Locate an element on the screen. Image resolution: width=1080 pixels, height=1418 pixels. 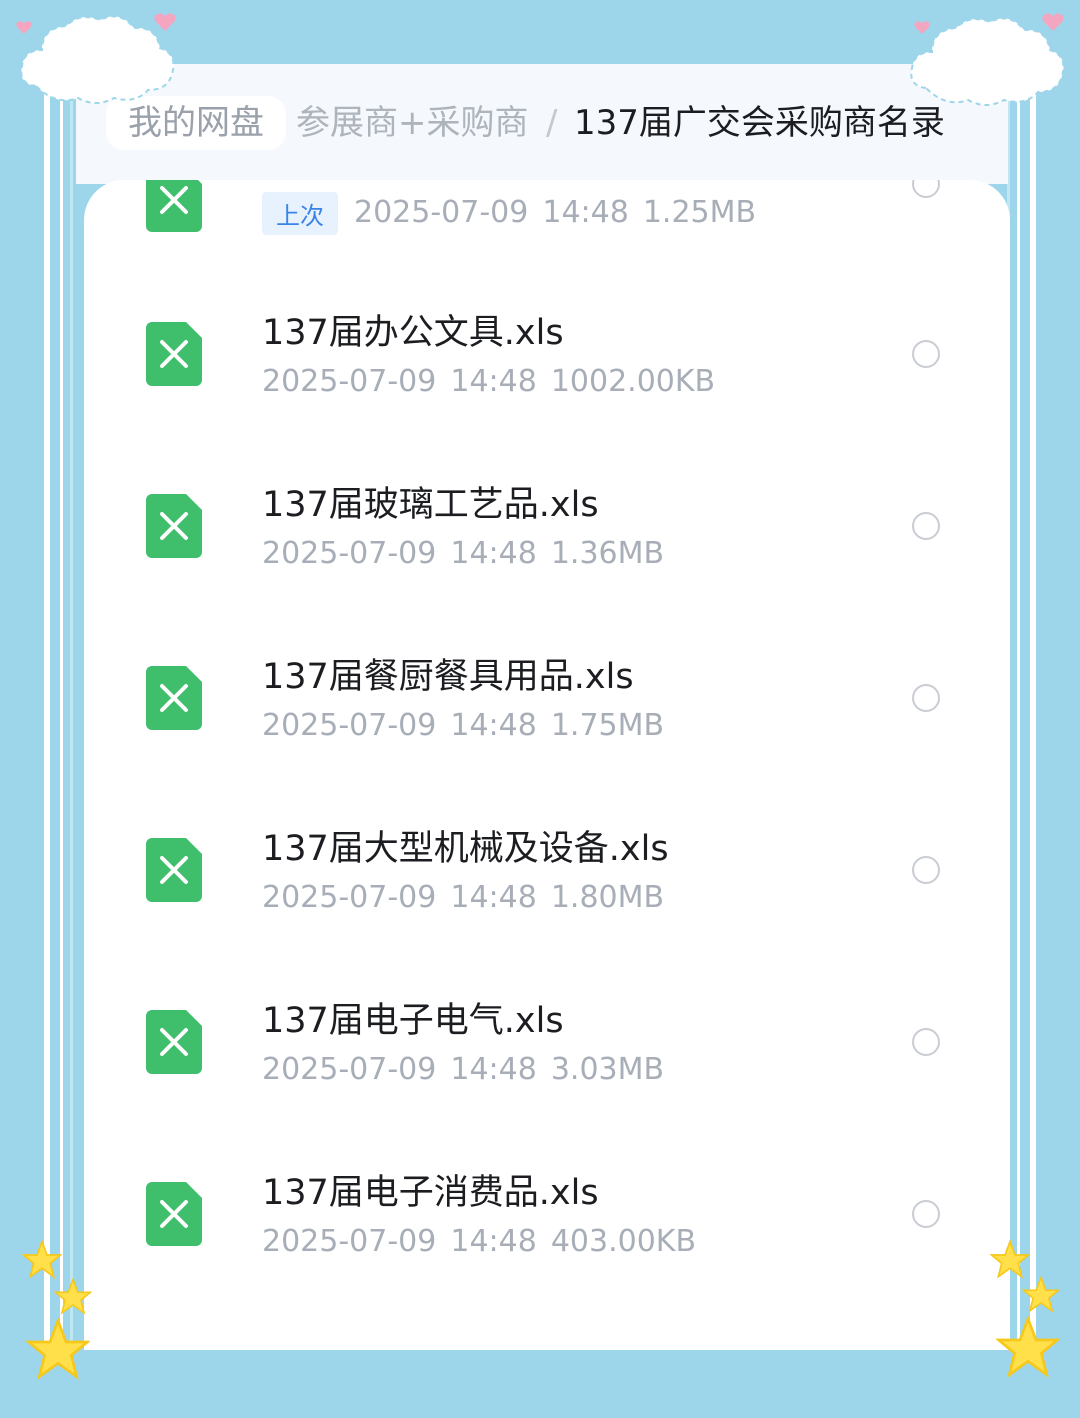
file-row: 137届办公文具.xls 2025-07-09 14:48 1002.00KB is located at coordinates (547, 352).